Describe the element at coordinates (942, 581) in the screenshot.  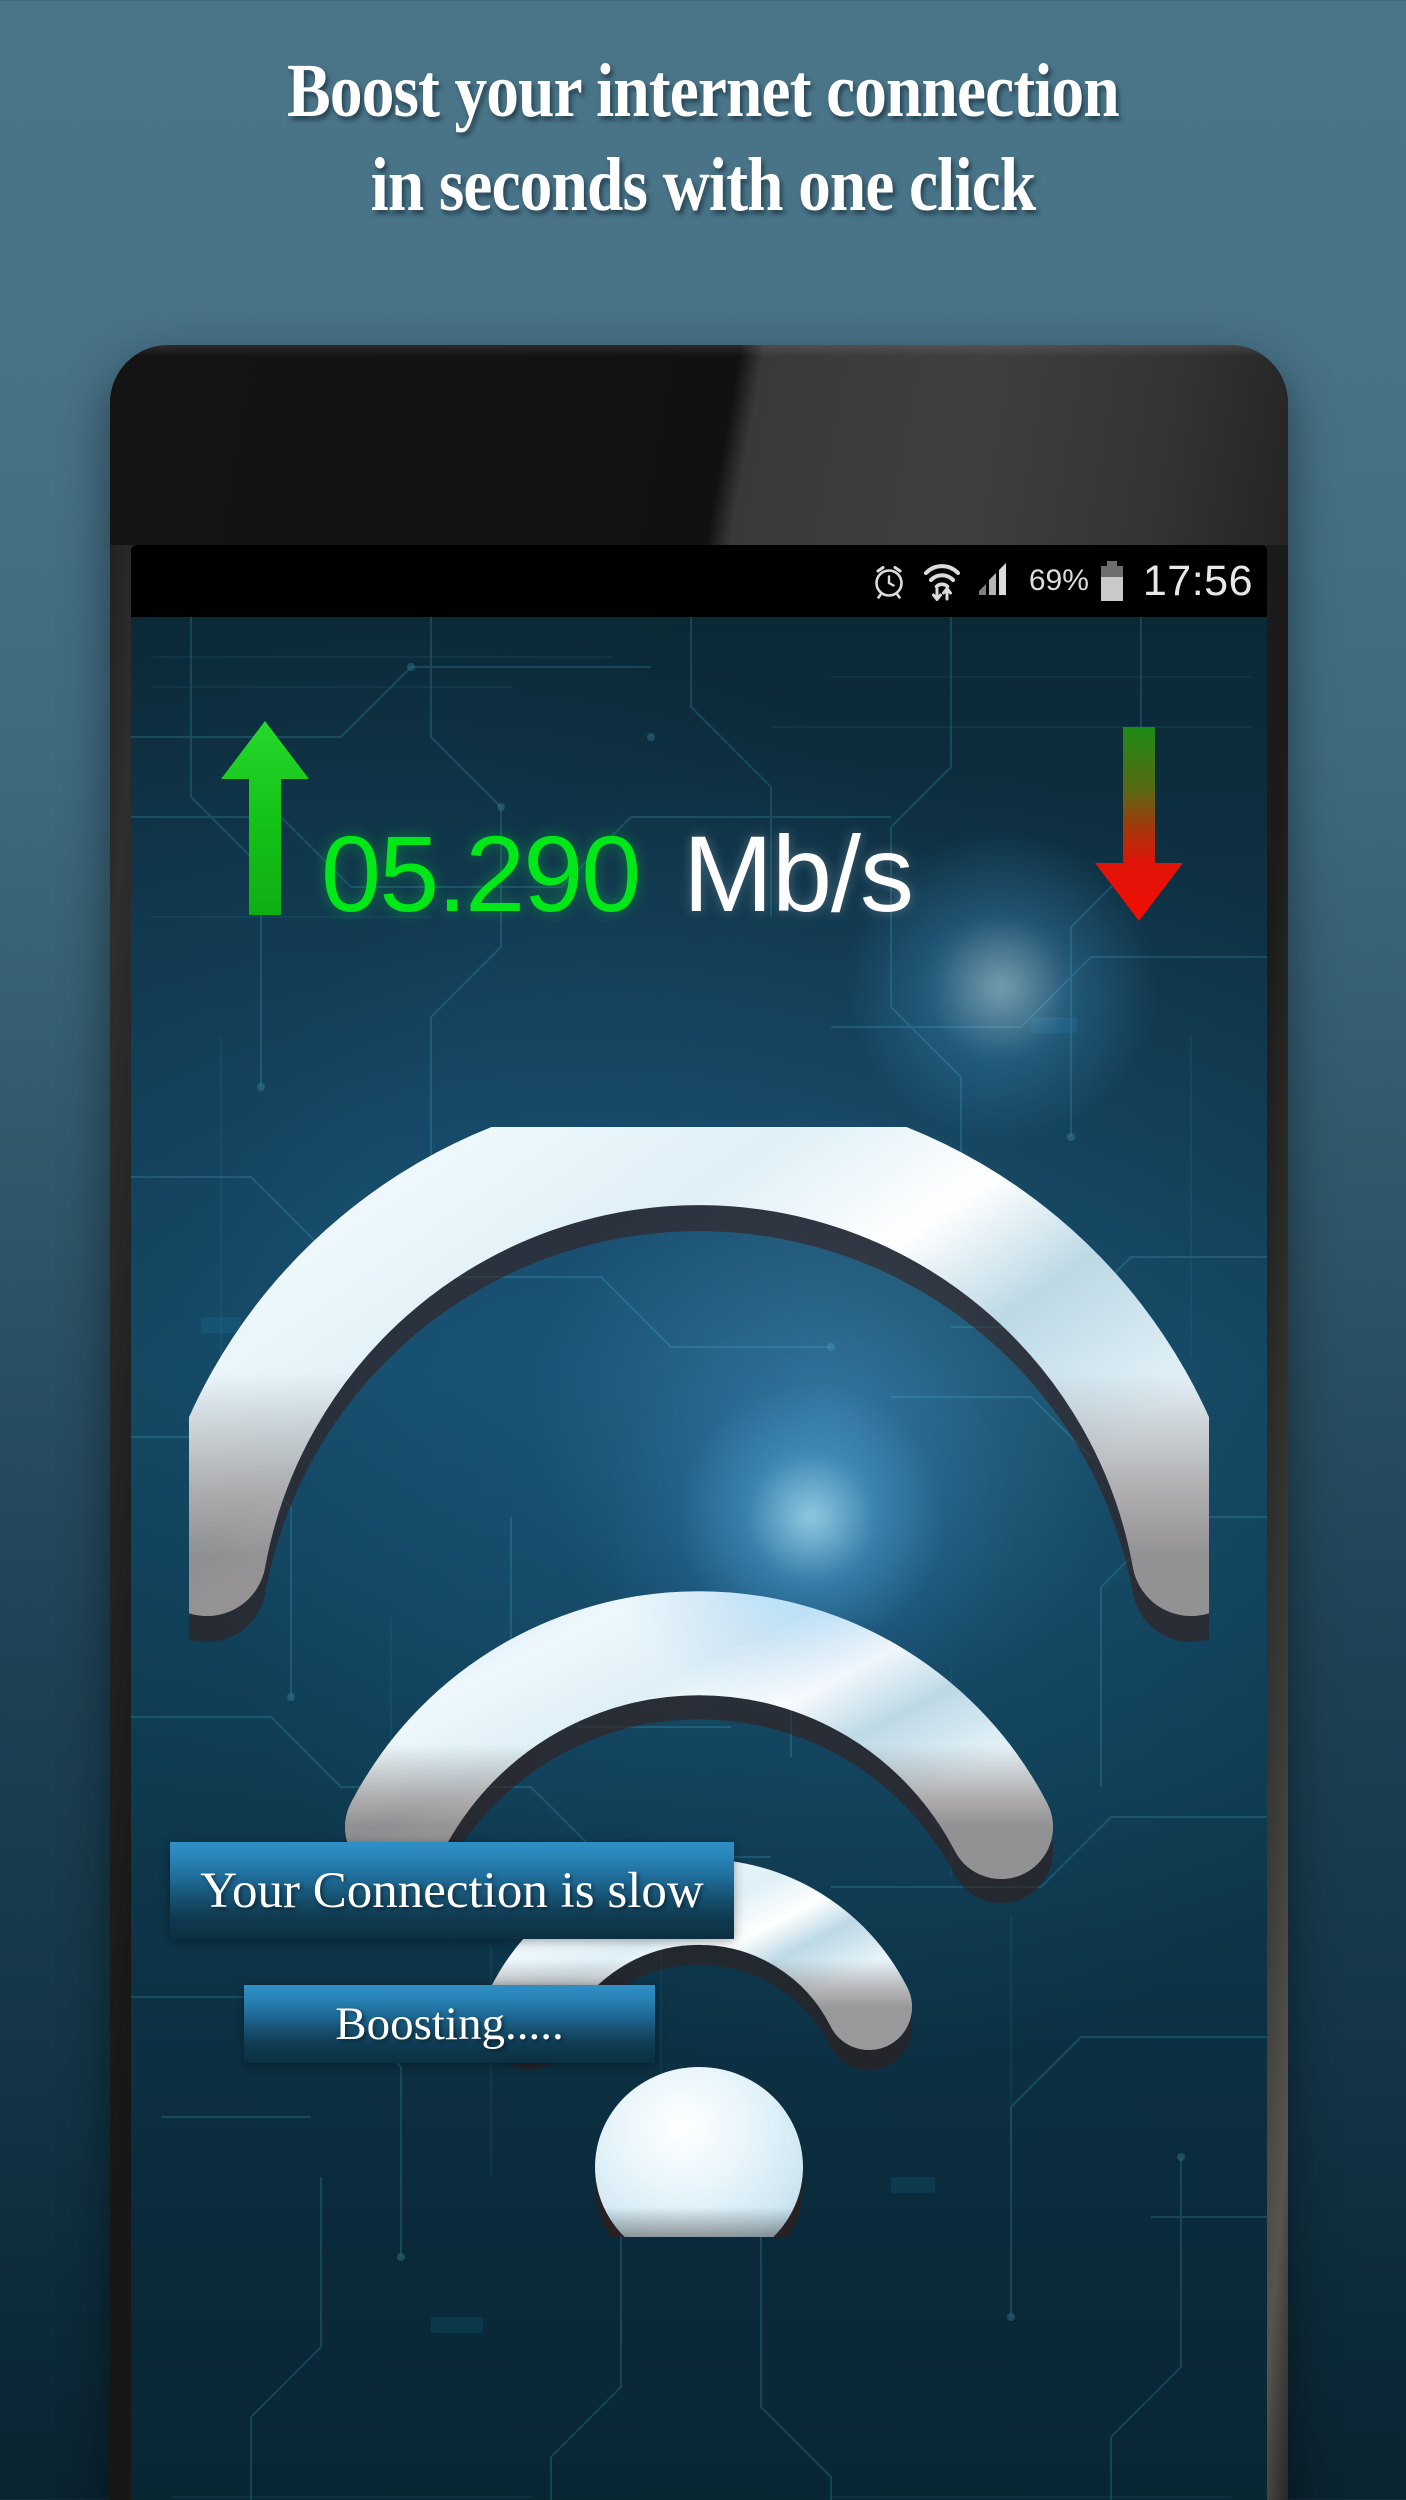
I see `wifi-transfer-icon` at that location.